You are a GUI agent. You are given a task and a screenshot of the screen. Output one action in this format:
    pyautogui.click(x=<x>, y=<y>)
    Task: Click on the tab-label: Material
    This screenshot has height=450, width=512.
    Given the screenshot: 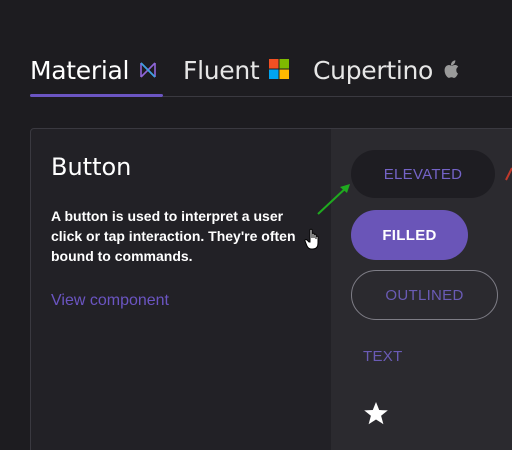 What is the action you would take?
    pyautogui.click(x=80, y=70)
    